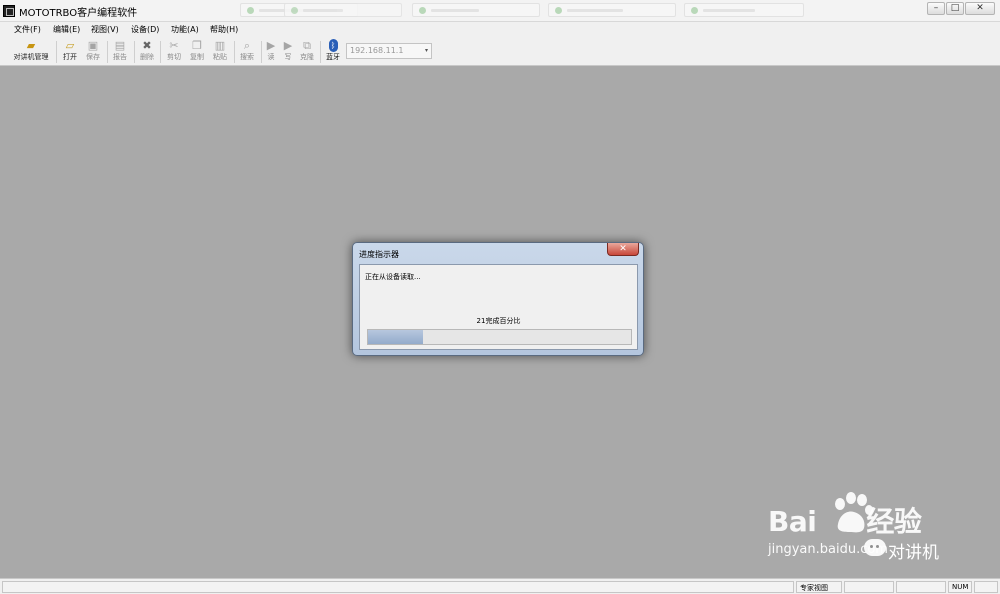 Image resolution: width=1000 pixels, height=594 pixels. I want to click on delete-icon: ✖, so click(147, 45).